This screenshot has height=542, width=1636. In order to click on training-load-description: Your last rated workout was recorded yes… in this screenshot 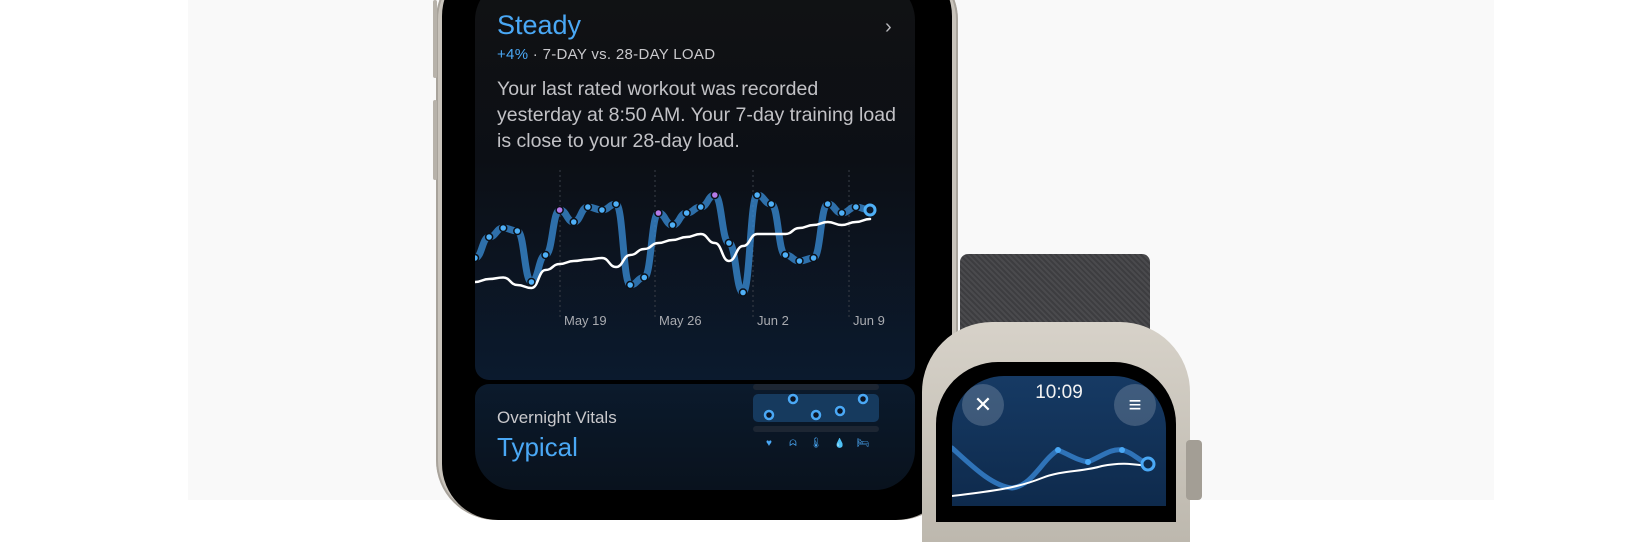, I will do `click(696, 115)`.